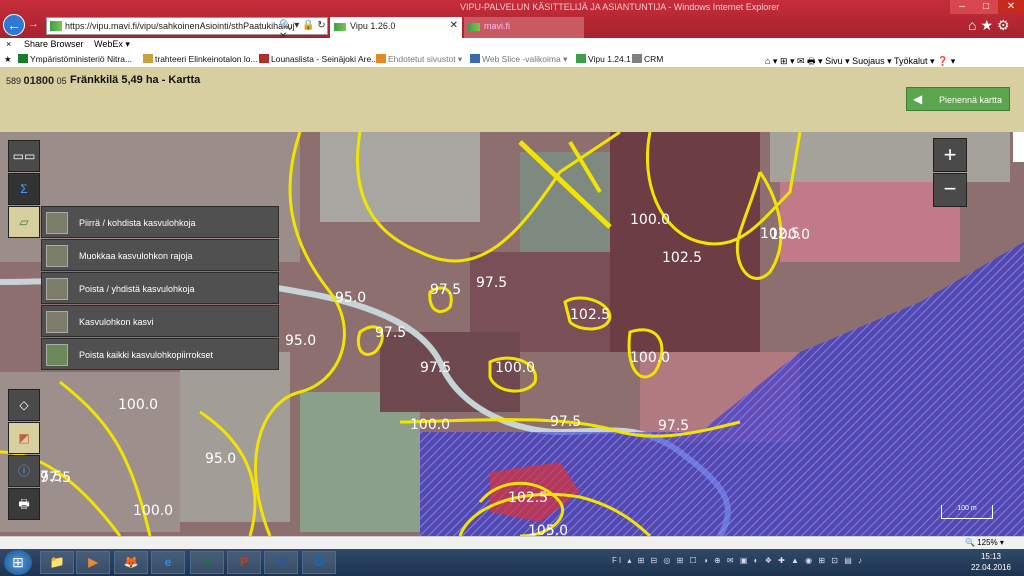 The width and height of the screenshot is (1024, 576). What do you see at coordinates (950, 155) in the screenshot?
I see `zoom-in-button: +` at bounding box center [950, 155].